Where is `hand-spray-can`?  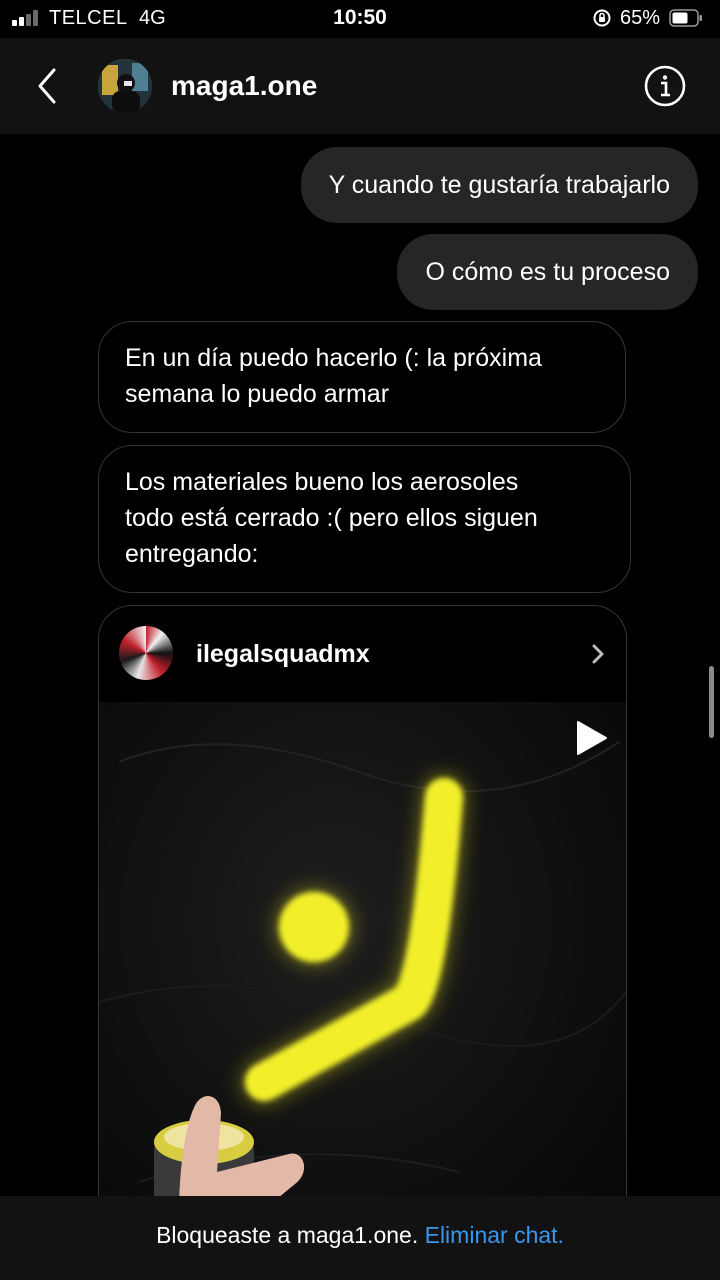 hand-spray-can is located at coordinates (229, 1146).